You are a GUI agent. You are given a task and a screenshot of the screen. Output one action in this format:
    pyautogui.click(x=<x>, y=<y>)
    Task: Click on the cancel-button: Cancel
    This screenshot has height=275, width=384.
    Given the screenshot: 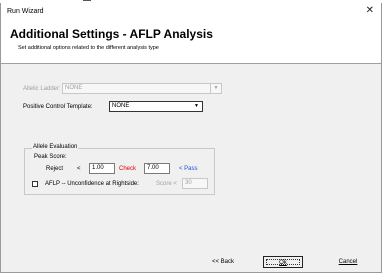 What is the action you would take?
    pyautogui.click(x=348, y=262)
    